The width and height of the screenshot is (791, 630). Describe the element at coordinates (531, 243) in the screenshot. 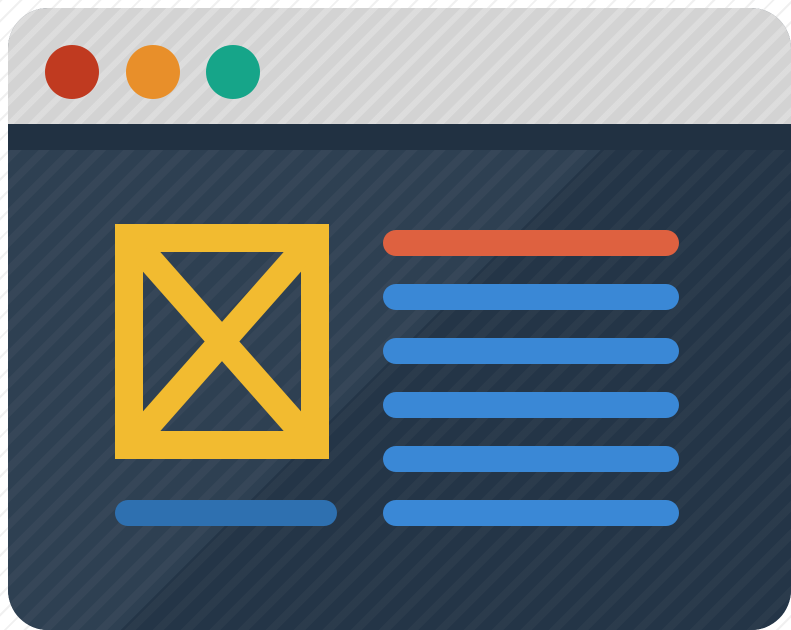

I see `heading-line` at that location.